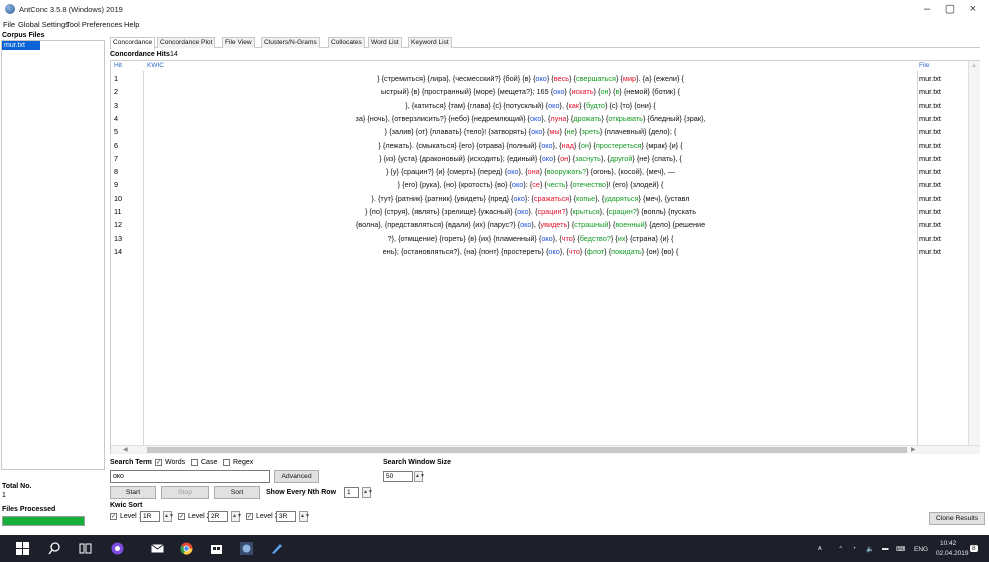 The width and height of the screenshot is (989, 562). What do you see at coordinates (157, 548) in the screenshot?
I see `mail-icon` at bounding box center [157, 548].